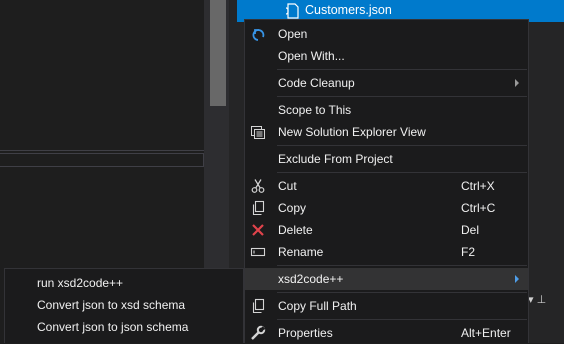 Image resolution: width=564 pixels, height=344 pixels. I want to click on shortcut-label: Ctrl+C, so click(478, 208).